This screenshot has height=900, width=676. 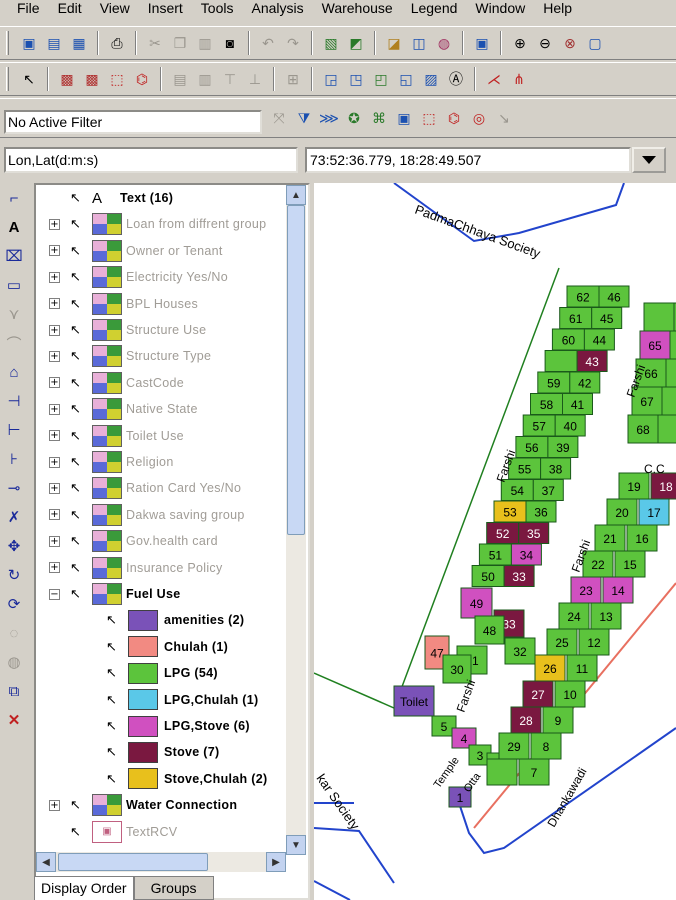 I want to click on drag-window-icon: ◳, so click(x=356, y=79).